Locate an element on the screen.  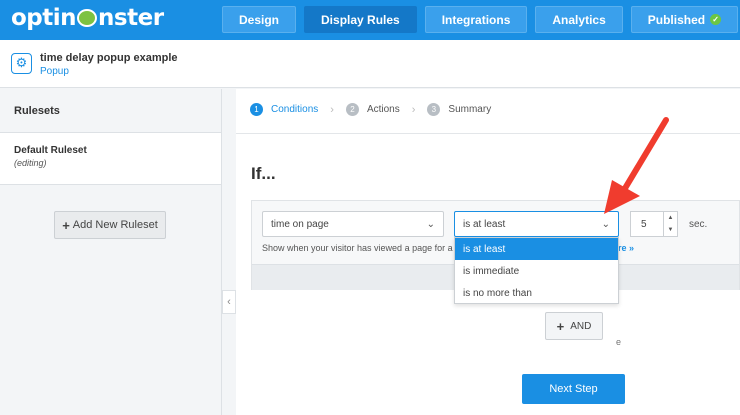
learn-more-link: re » is located at coordinates (626, 248).